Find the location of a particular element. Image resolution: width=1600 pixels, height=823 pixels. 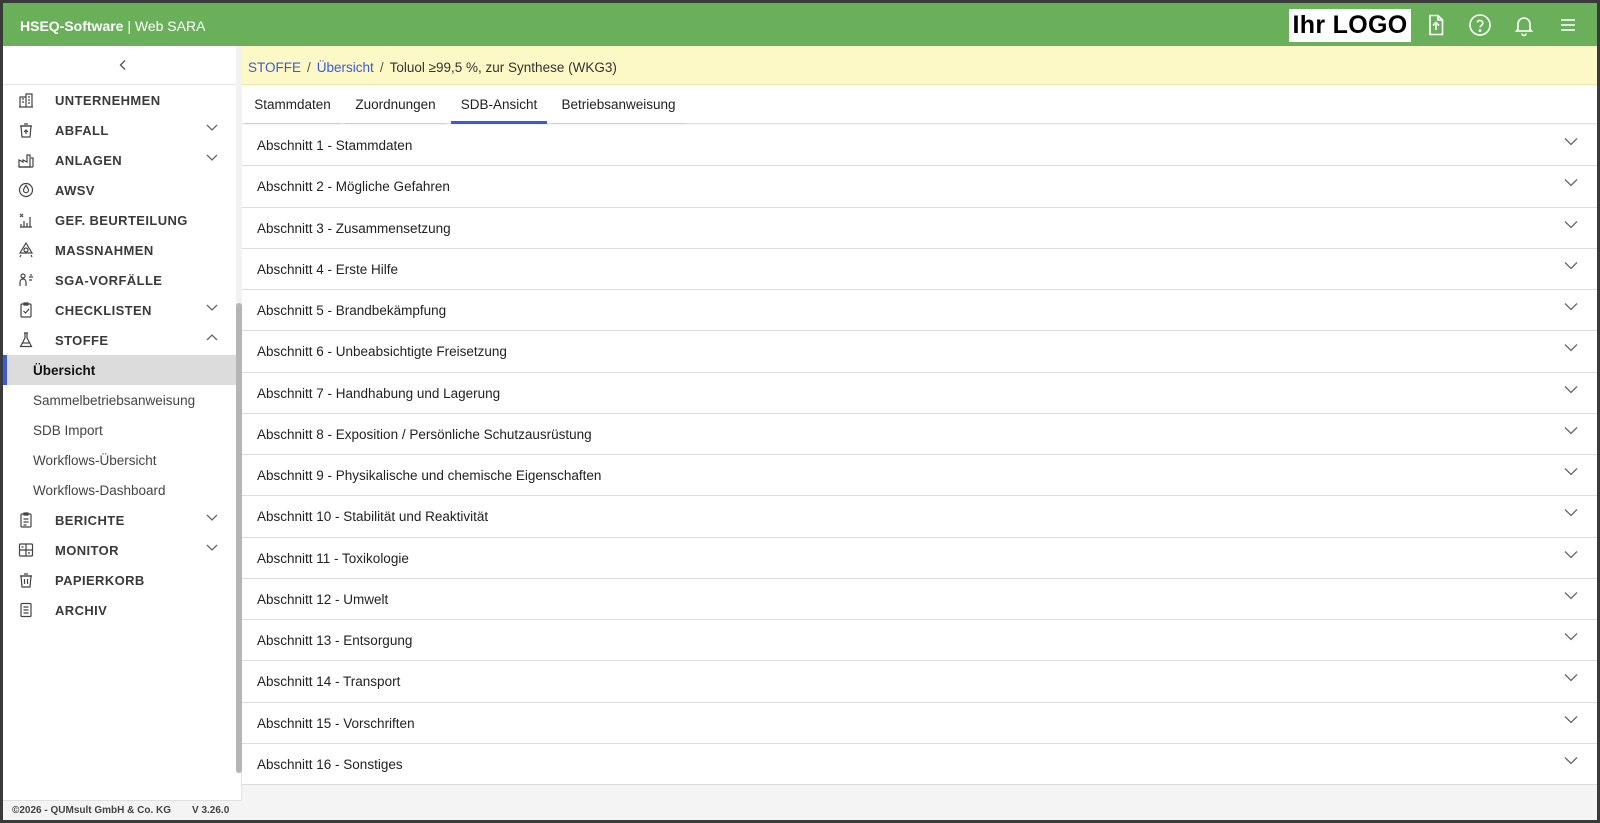

sidebar-item-label: PAPIERKORB is located at coordinates (100, 580).